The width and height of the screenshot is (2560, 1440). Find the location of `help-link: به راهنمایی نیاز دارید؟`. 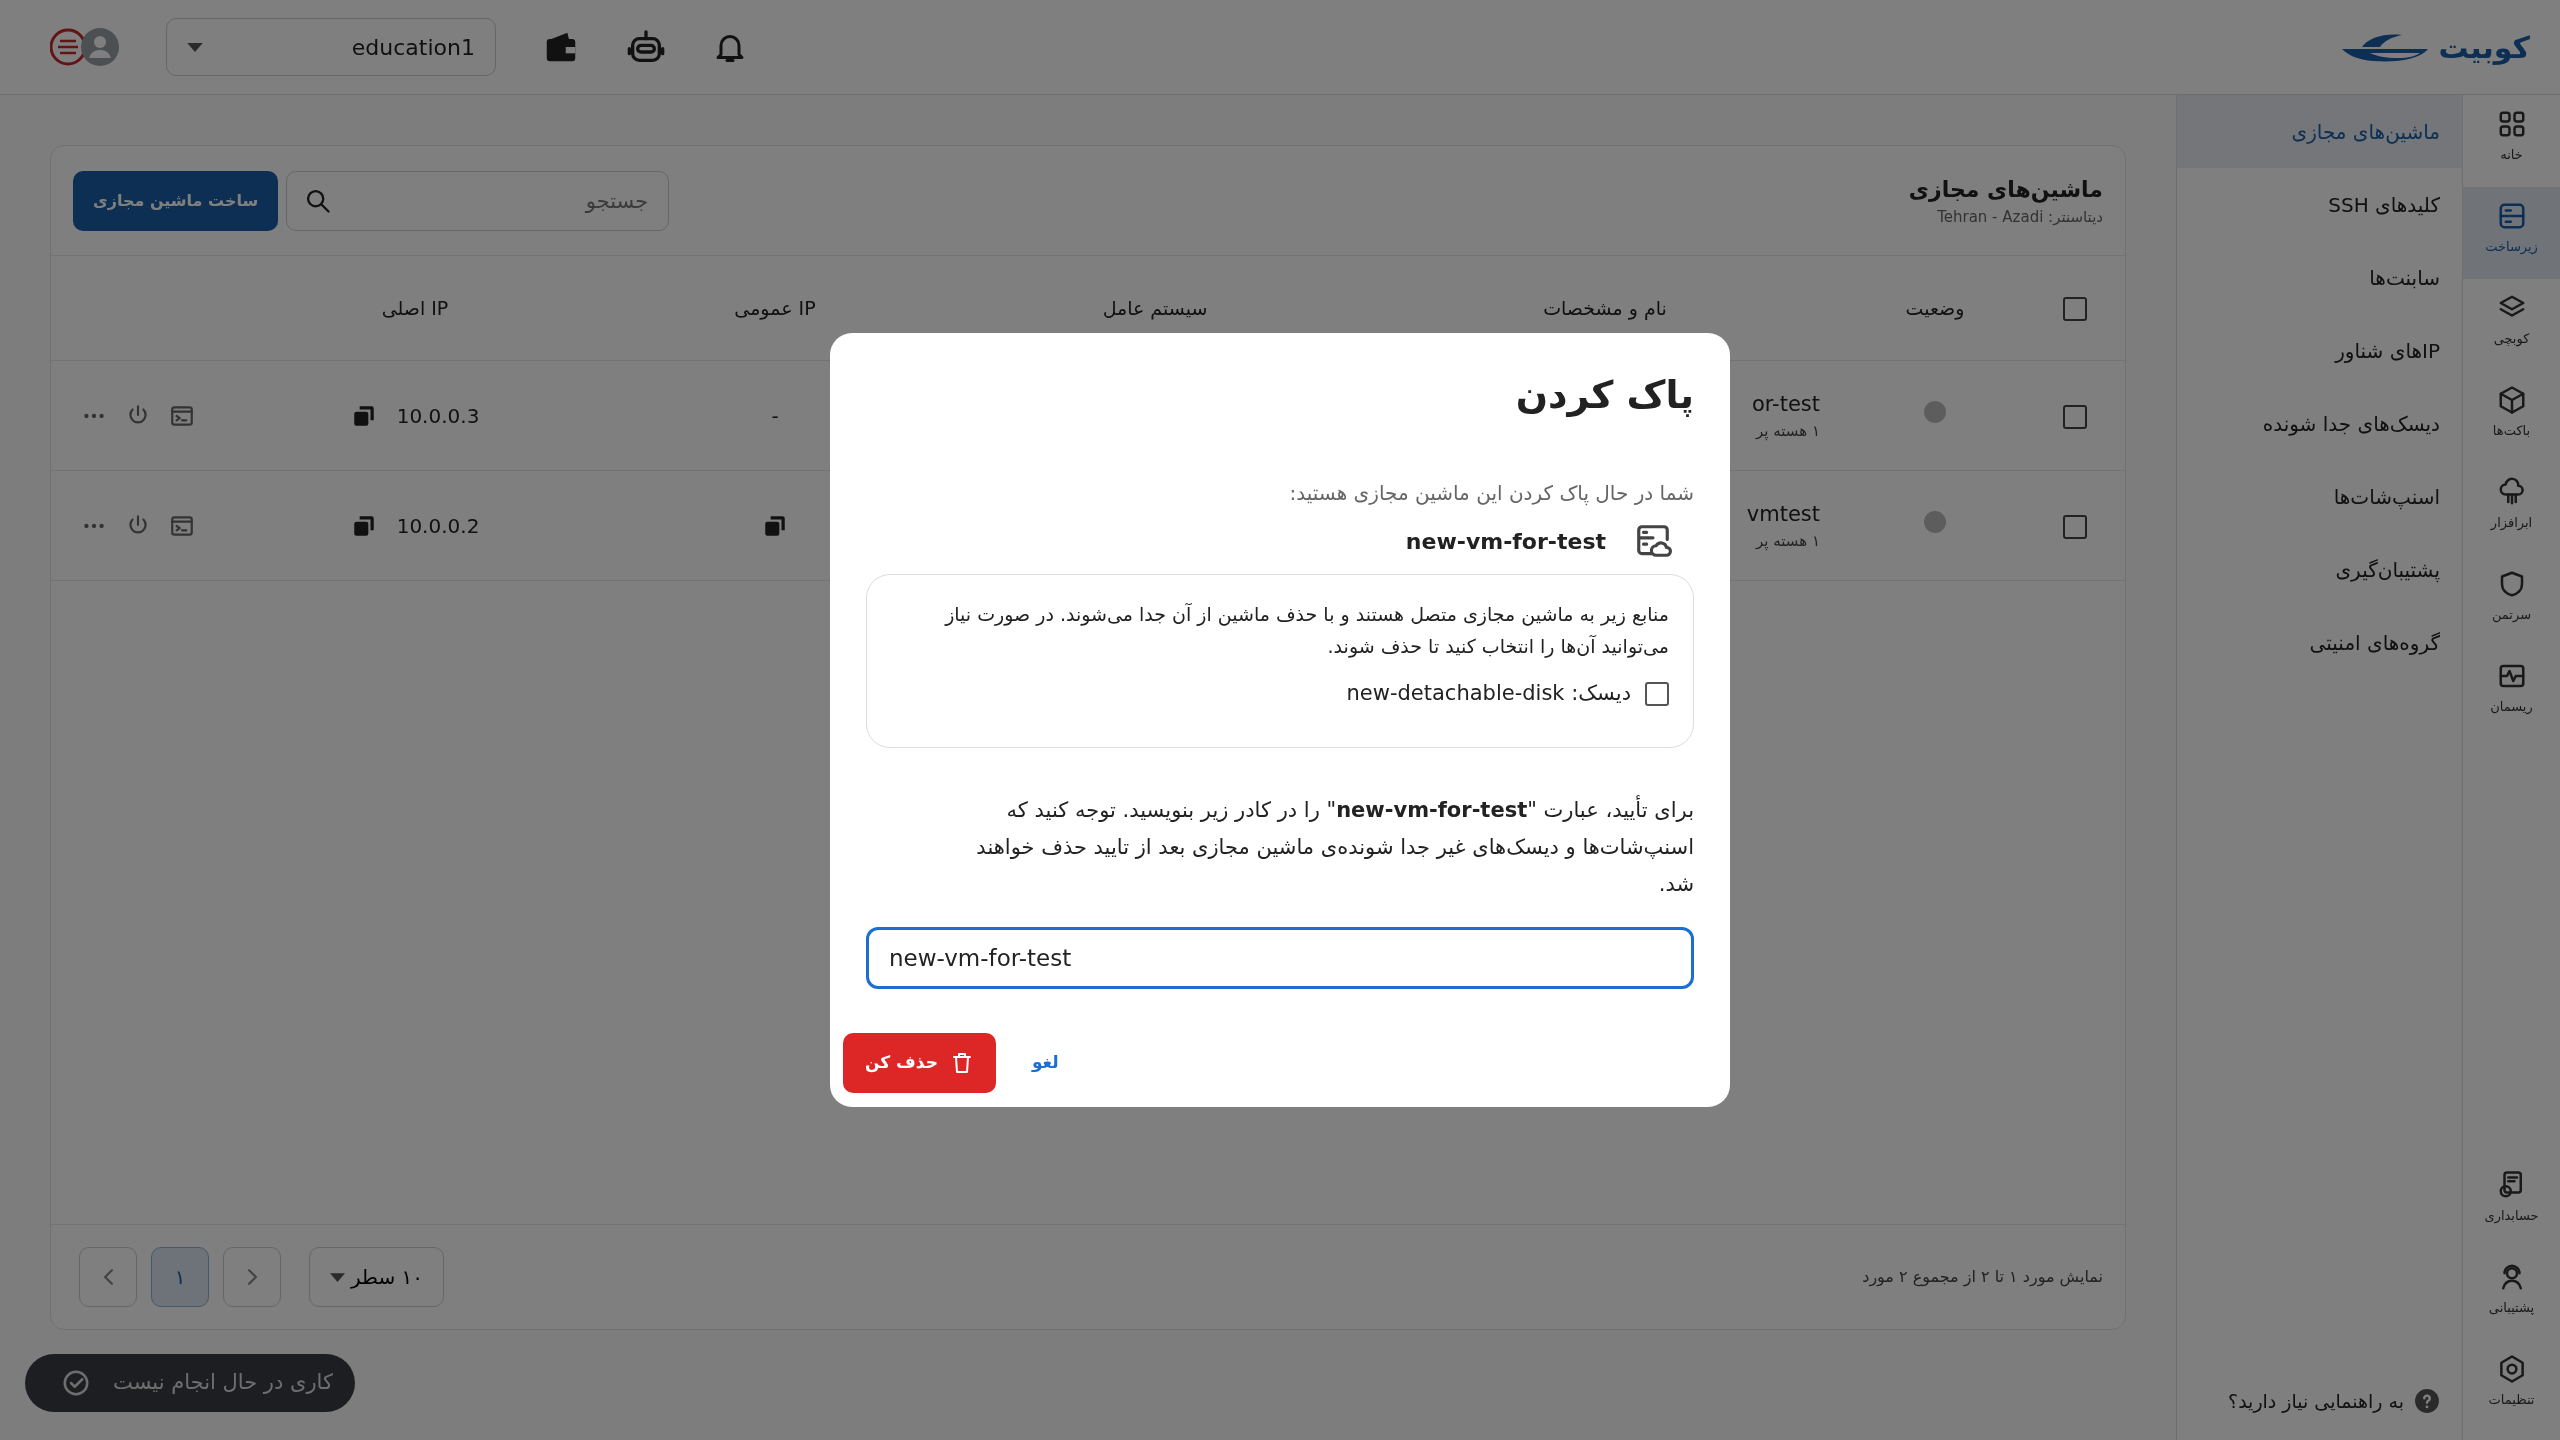

help-link: به راهنمایی نیاز دارید؟ is located at coordinates (2316, 1400).